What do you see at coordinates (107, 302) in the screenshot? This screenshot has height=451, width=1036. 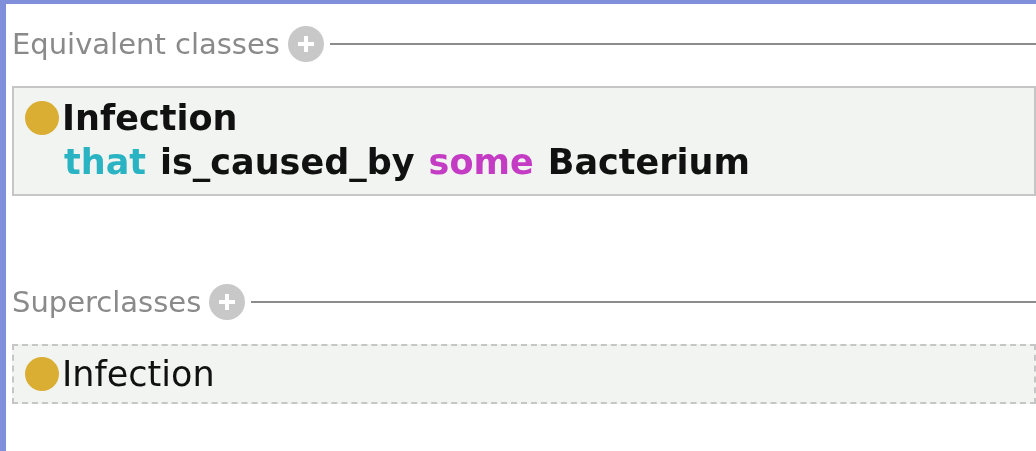 I see `section-title: Superclasses` at bounding box center [107, 302].